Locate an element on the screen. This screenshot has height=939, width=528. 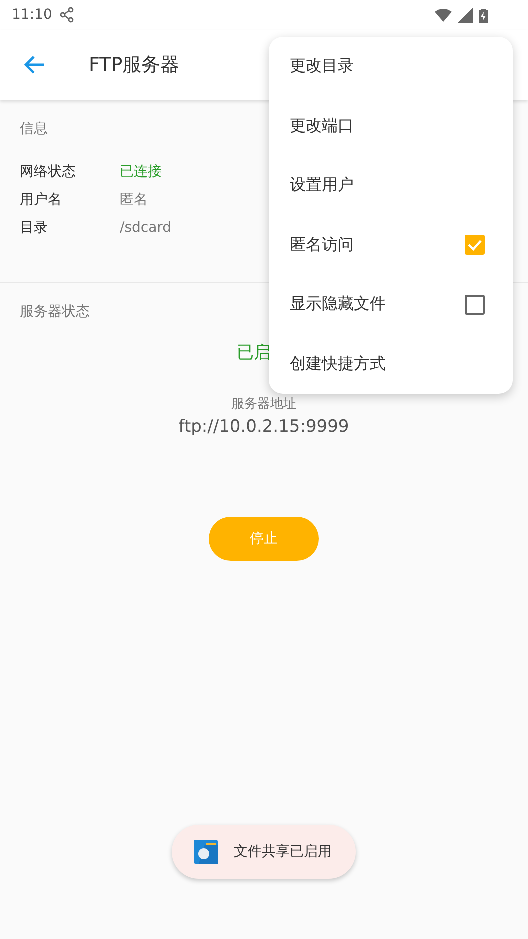
info-label: 网络状态 is located at coordinates (48, 172).